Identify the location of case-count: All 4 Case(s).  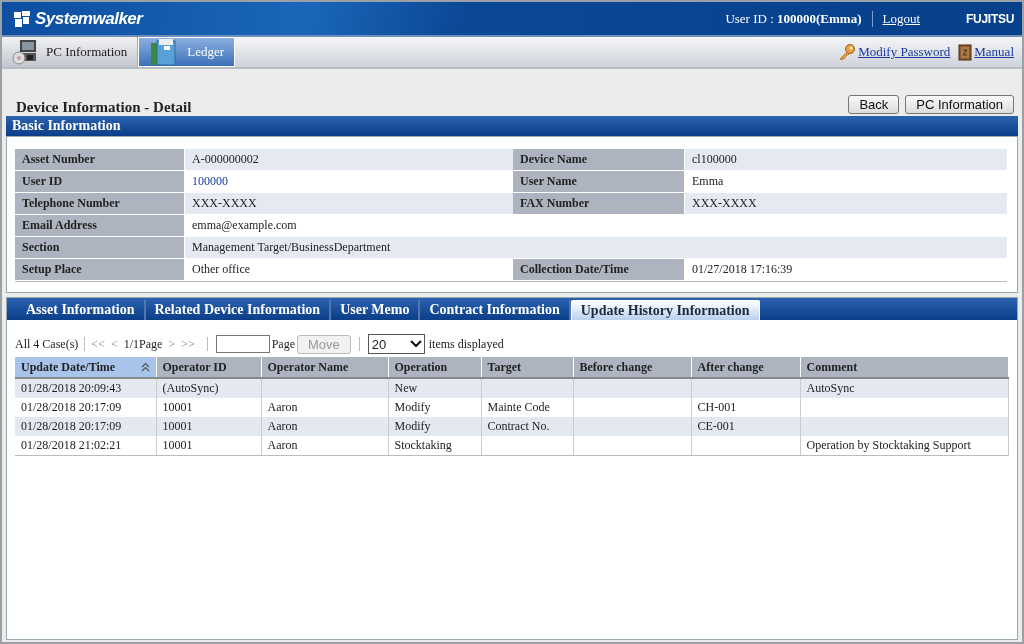
(47, 344).